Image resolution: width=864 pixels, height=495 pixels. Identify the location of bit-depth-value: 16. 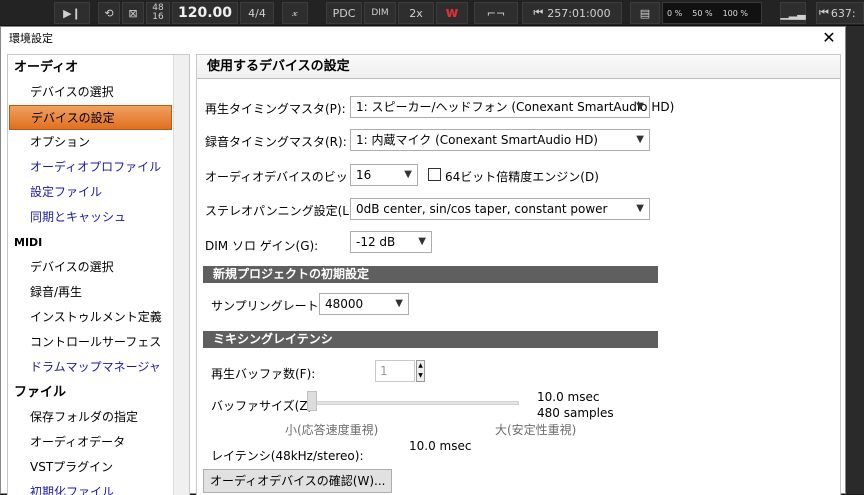
(364, 175).